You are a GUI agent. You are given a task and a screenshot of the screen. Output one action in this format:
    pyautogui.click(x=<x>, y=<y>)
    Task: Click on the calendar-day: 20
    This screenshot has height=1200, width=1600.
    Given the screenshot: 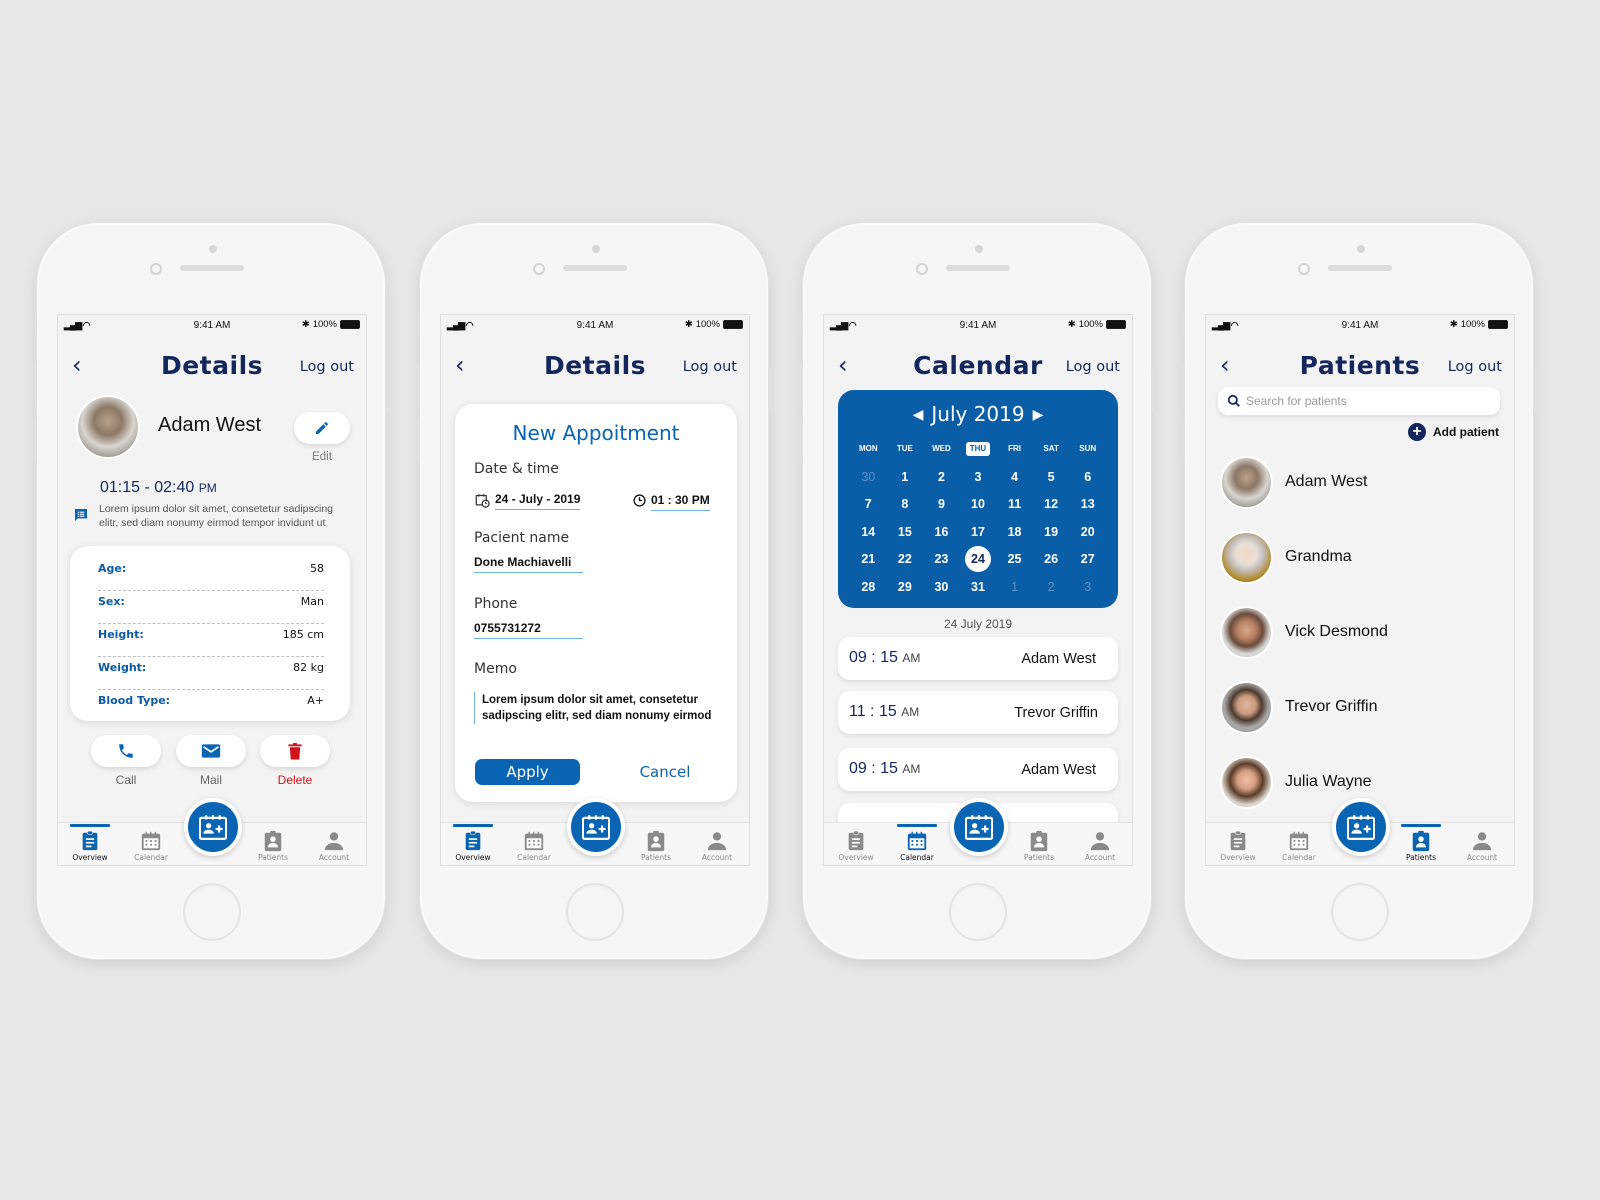 What is the action you would take?
    pyautogui.click(x=1087, y=532)
    